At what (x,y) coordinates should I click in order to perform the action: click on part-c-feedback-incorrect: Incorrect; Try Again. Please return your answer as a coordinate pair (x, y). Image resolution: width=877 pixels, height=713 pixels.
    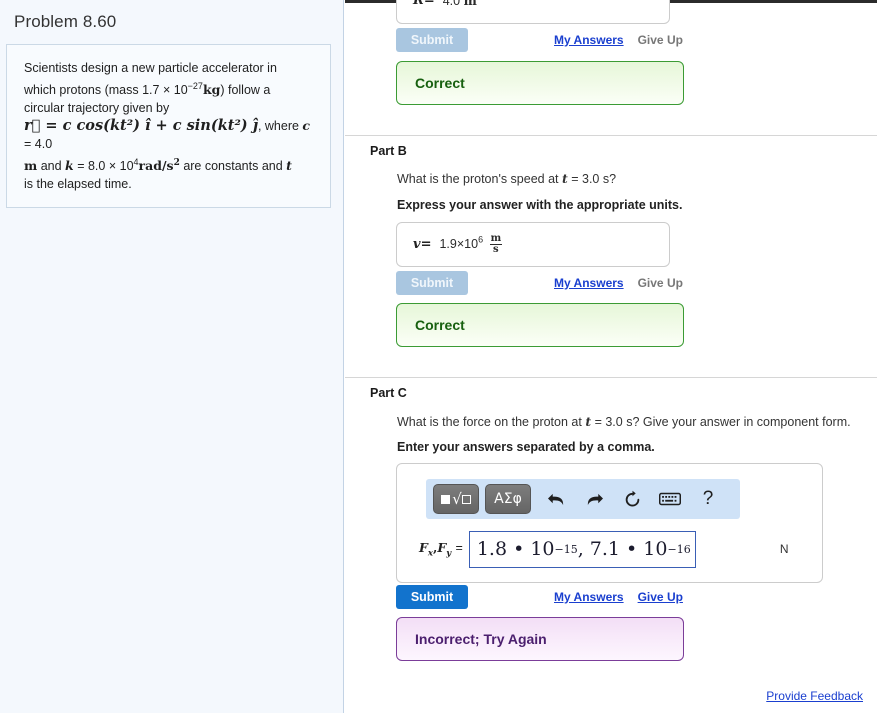
    Looking at the image, I should click on (540, 639).